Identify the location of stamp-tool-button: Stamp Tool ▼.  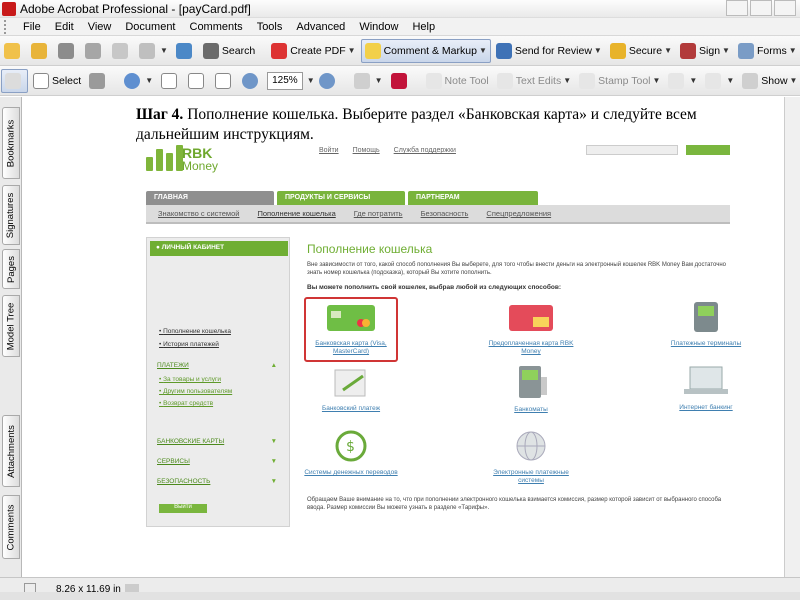
(619, 81).